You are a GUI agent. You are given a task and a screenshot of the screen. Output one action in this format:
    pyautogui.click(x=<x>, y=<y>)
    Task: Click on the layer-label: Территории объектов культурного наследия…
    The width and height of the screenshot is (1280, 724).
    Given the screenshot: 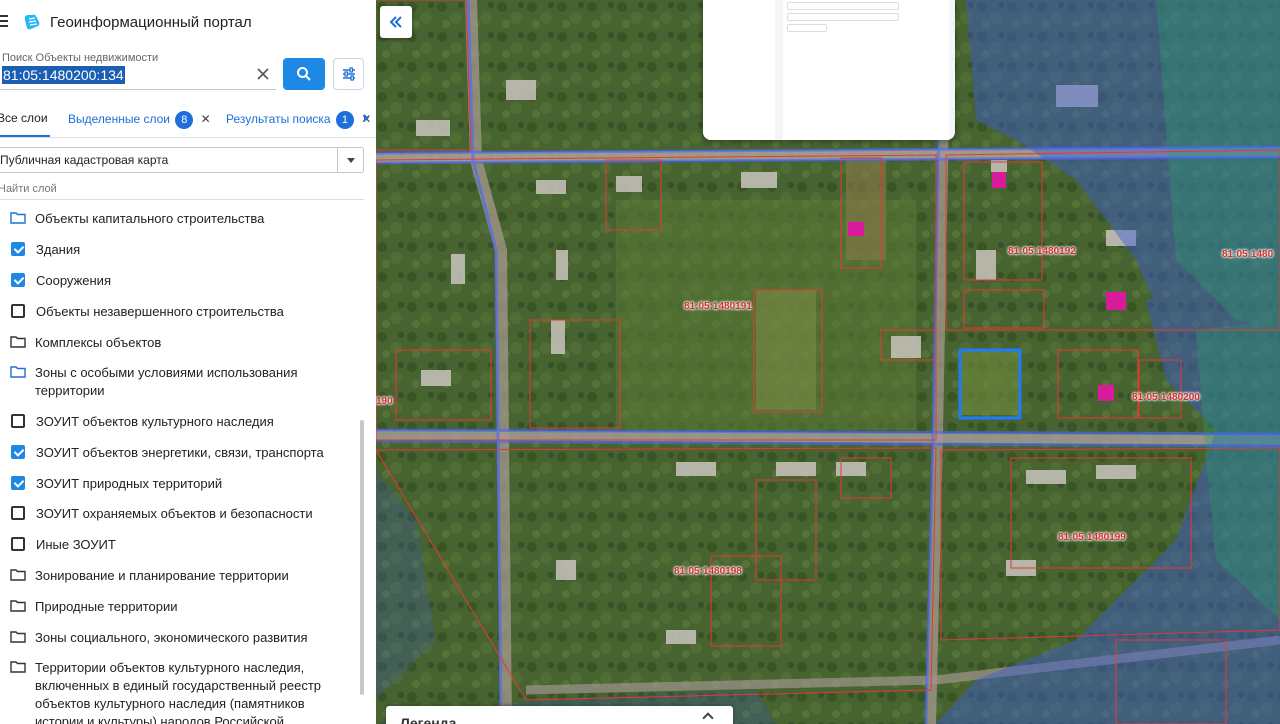 What is the action you would take?
    pyautogui.click(x=178, y=692)
    